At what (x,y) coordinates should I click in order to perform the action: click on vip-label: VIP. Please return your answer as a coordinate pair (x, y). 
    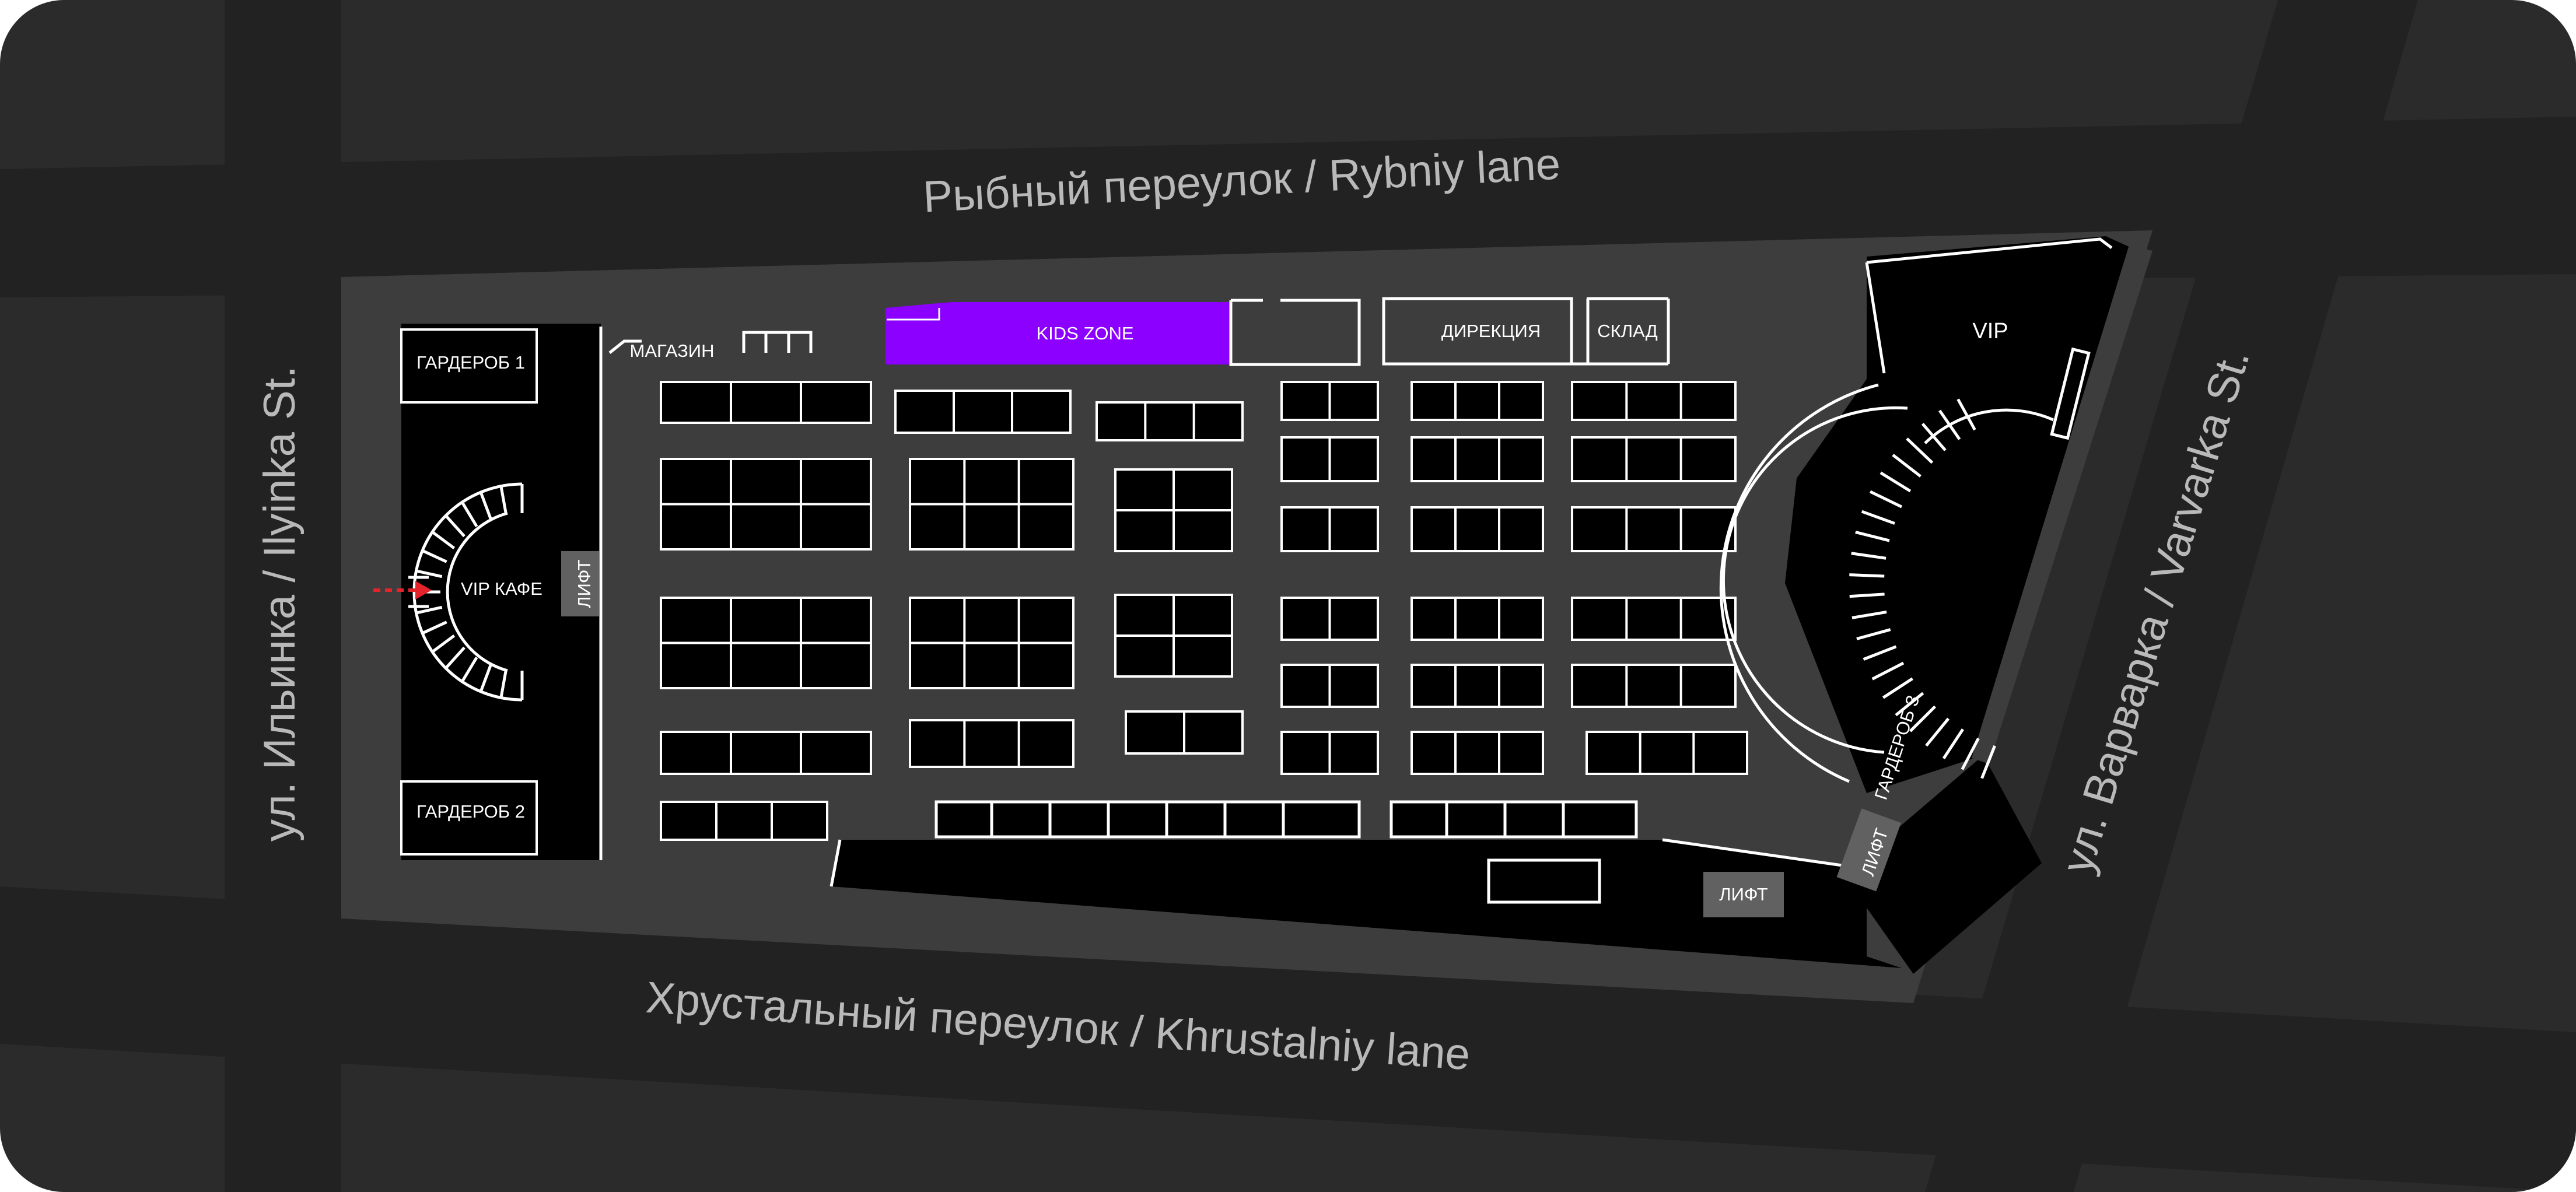
    Looking at the image, I should click on (1990, 331).